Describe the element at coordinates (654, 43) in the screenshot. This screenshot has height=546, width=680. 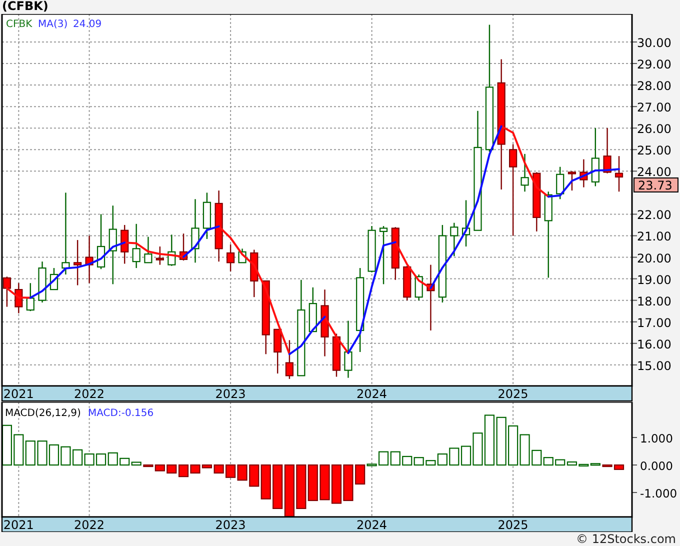
I see `axis-label: 30.00` at that location.